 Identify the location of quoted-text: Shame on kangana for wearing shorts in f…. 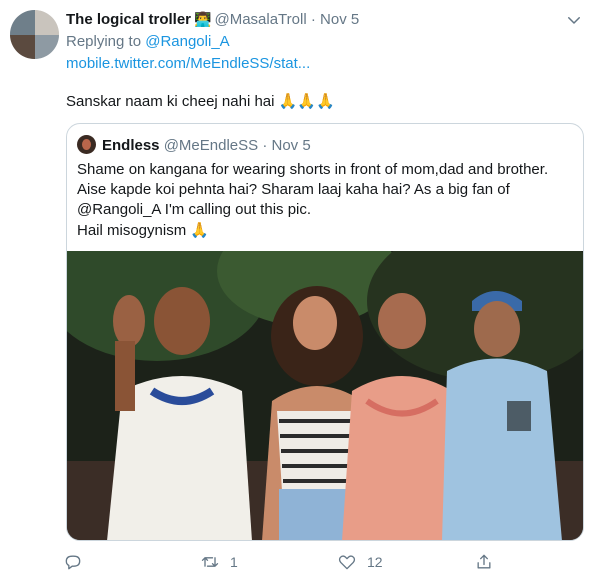
(327, 200).